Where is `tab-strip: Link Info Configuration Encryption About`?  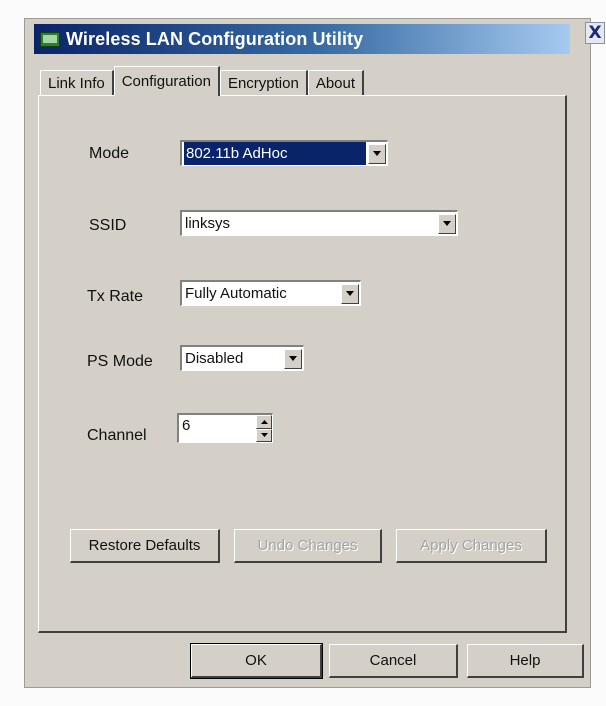 tab-strip: Link Info Configuration Encryption About is located at coordinates (202, 81).